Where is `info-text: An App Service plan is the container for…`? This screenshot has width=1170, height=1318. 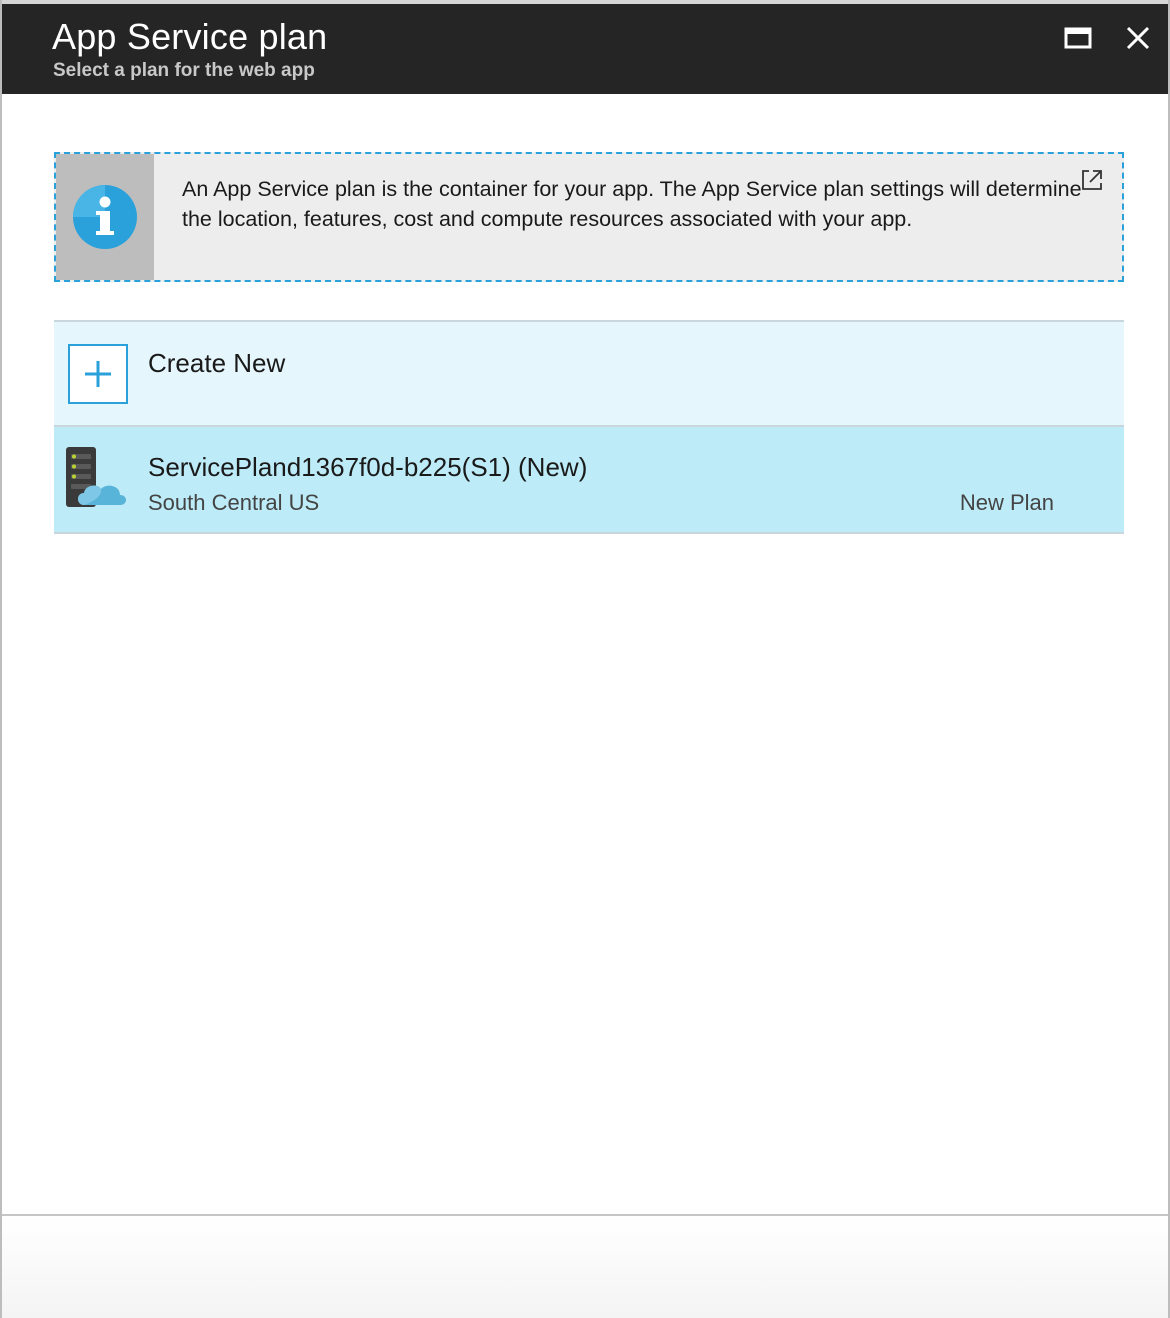
info-text: An App Service plan is the container for… is located at coordinates (632, 204).